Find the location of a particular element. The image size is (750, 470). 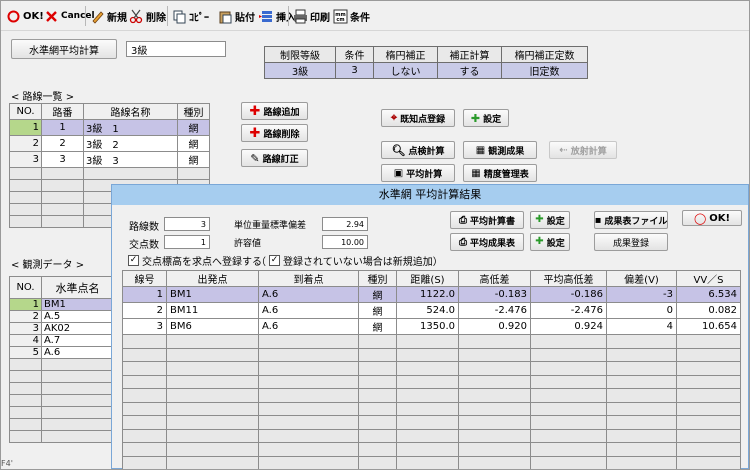

cancel-button: Cancel is located at coordinates (69, 16).